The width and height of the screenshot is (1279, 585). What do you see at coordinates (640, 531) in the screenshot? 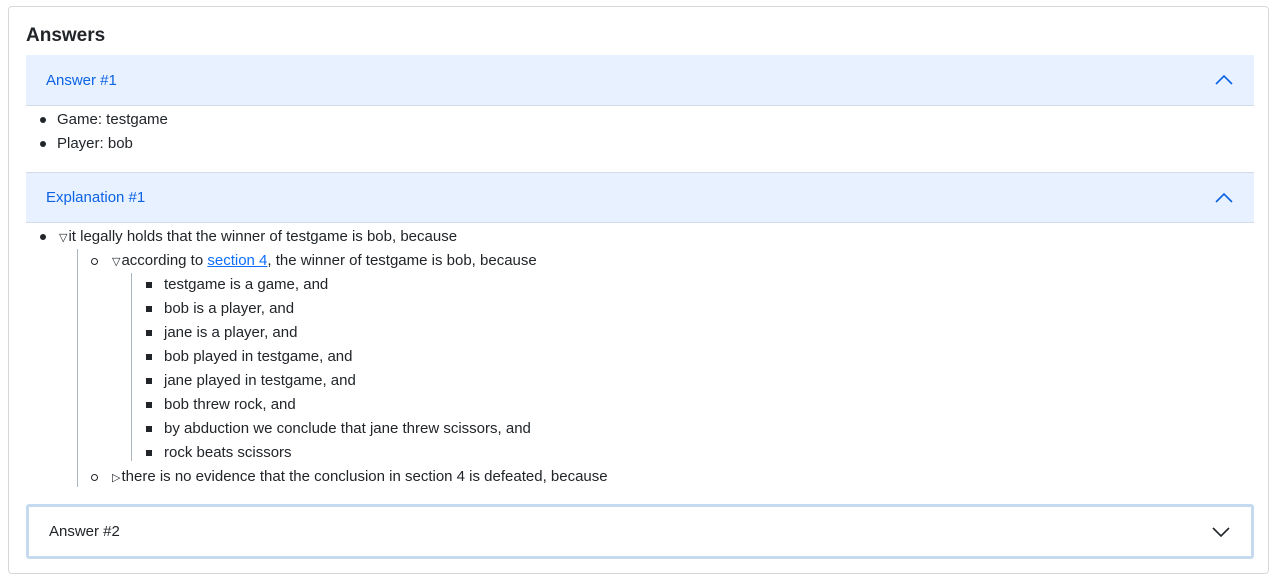
I see `accordion-answer-2-header: Answer #2` at bounding box center [640, 531].